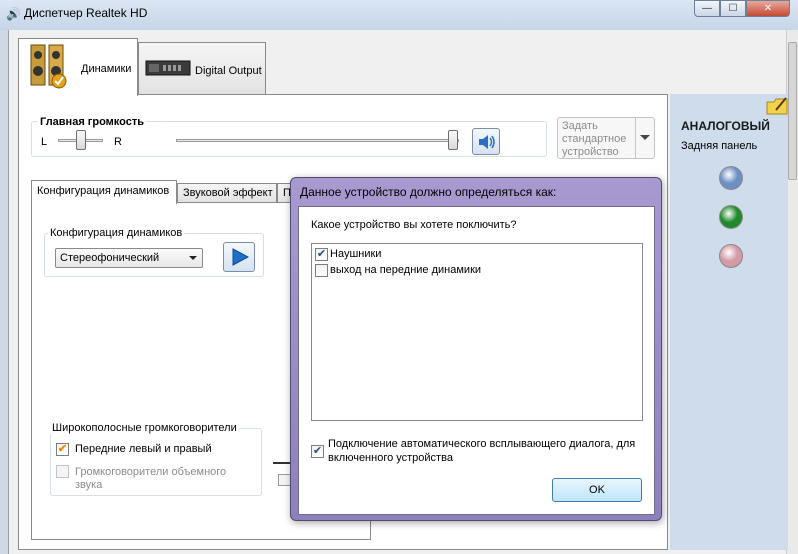 This screenshot has width=798, height=554. I want to click on wideband-group-title: Широкополосные громкоговорители, so click(144, 428).